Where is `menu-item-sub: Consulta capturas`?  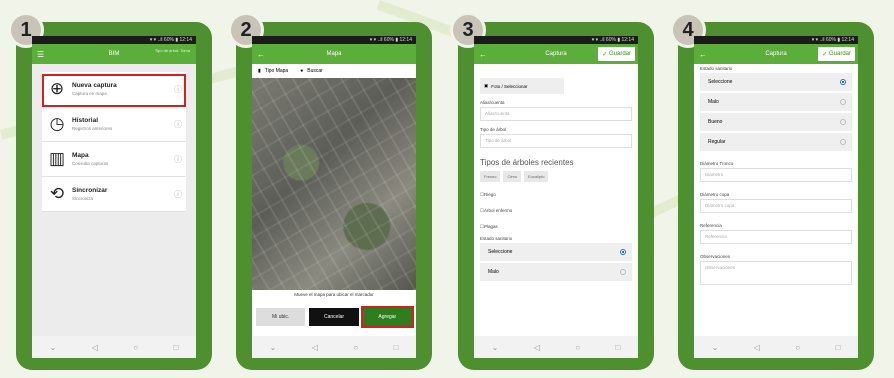
menu-item-sub: Consulta capturas is located at coordinates (90, 163).